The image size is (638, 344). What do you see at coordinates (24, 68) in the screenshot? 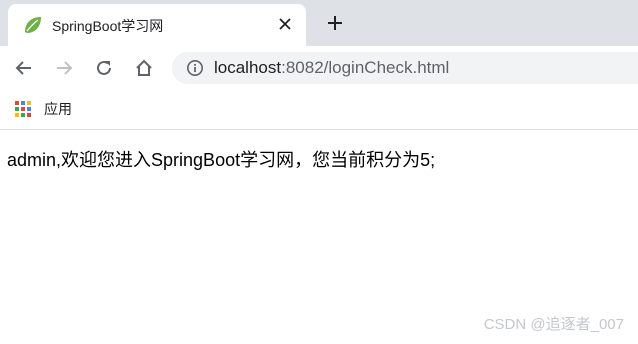
I see `arrow-left-icon` at bounding box center [24, 68].